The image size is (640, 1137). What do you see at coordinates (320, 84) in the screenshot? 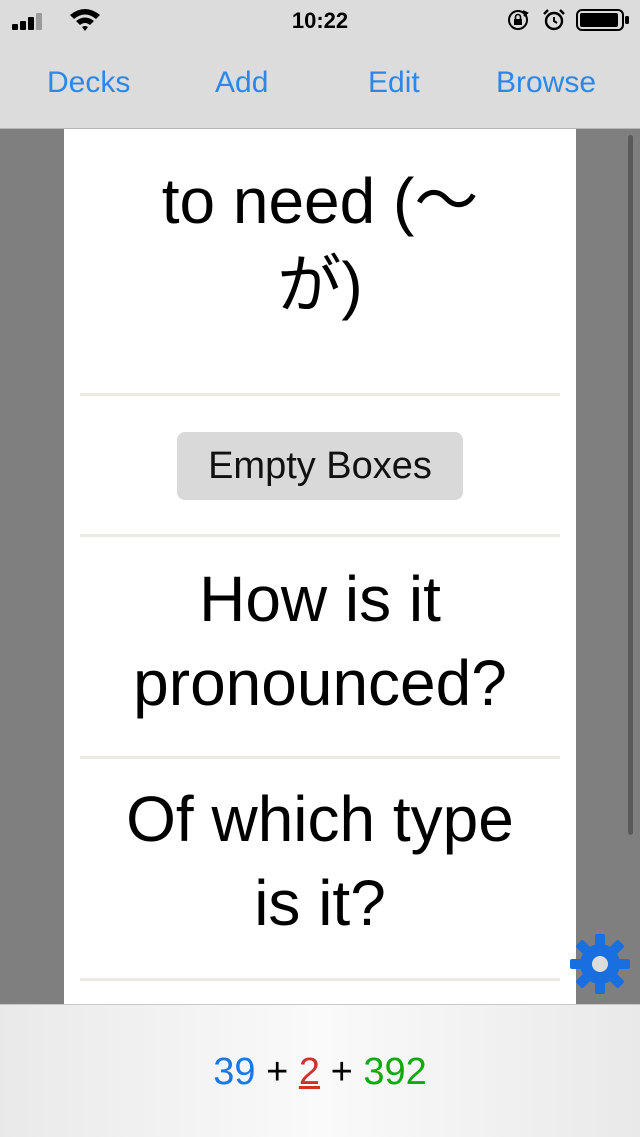
I see `toolbar: Decks Add Edit Browse` at bounding box center [320, 84].